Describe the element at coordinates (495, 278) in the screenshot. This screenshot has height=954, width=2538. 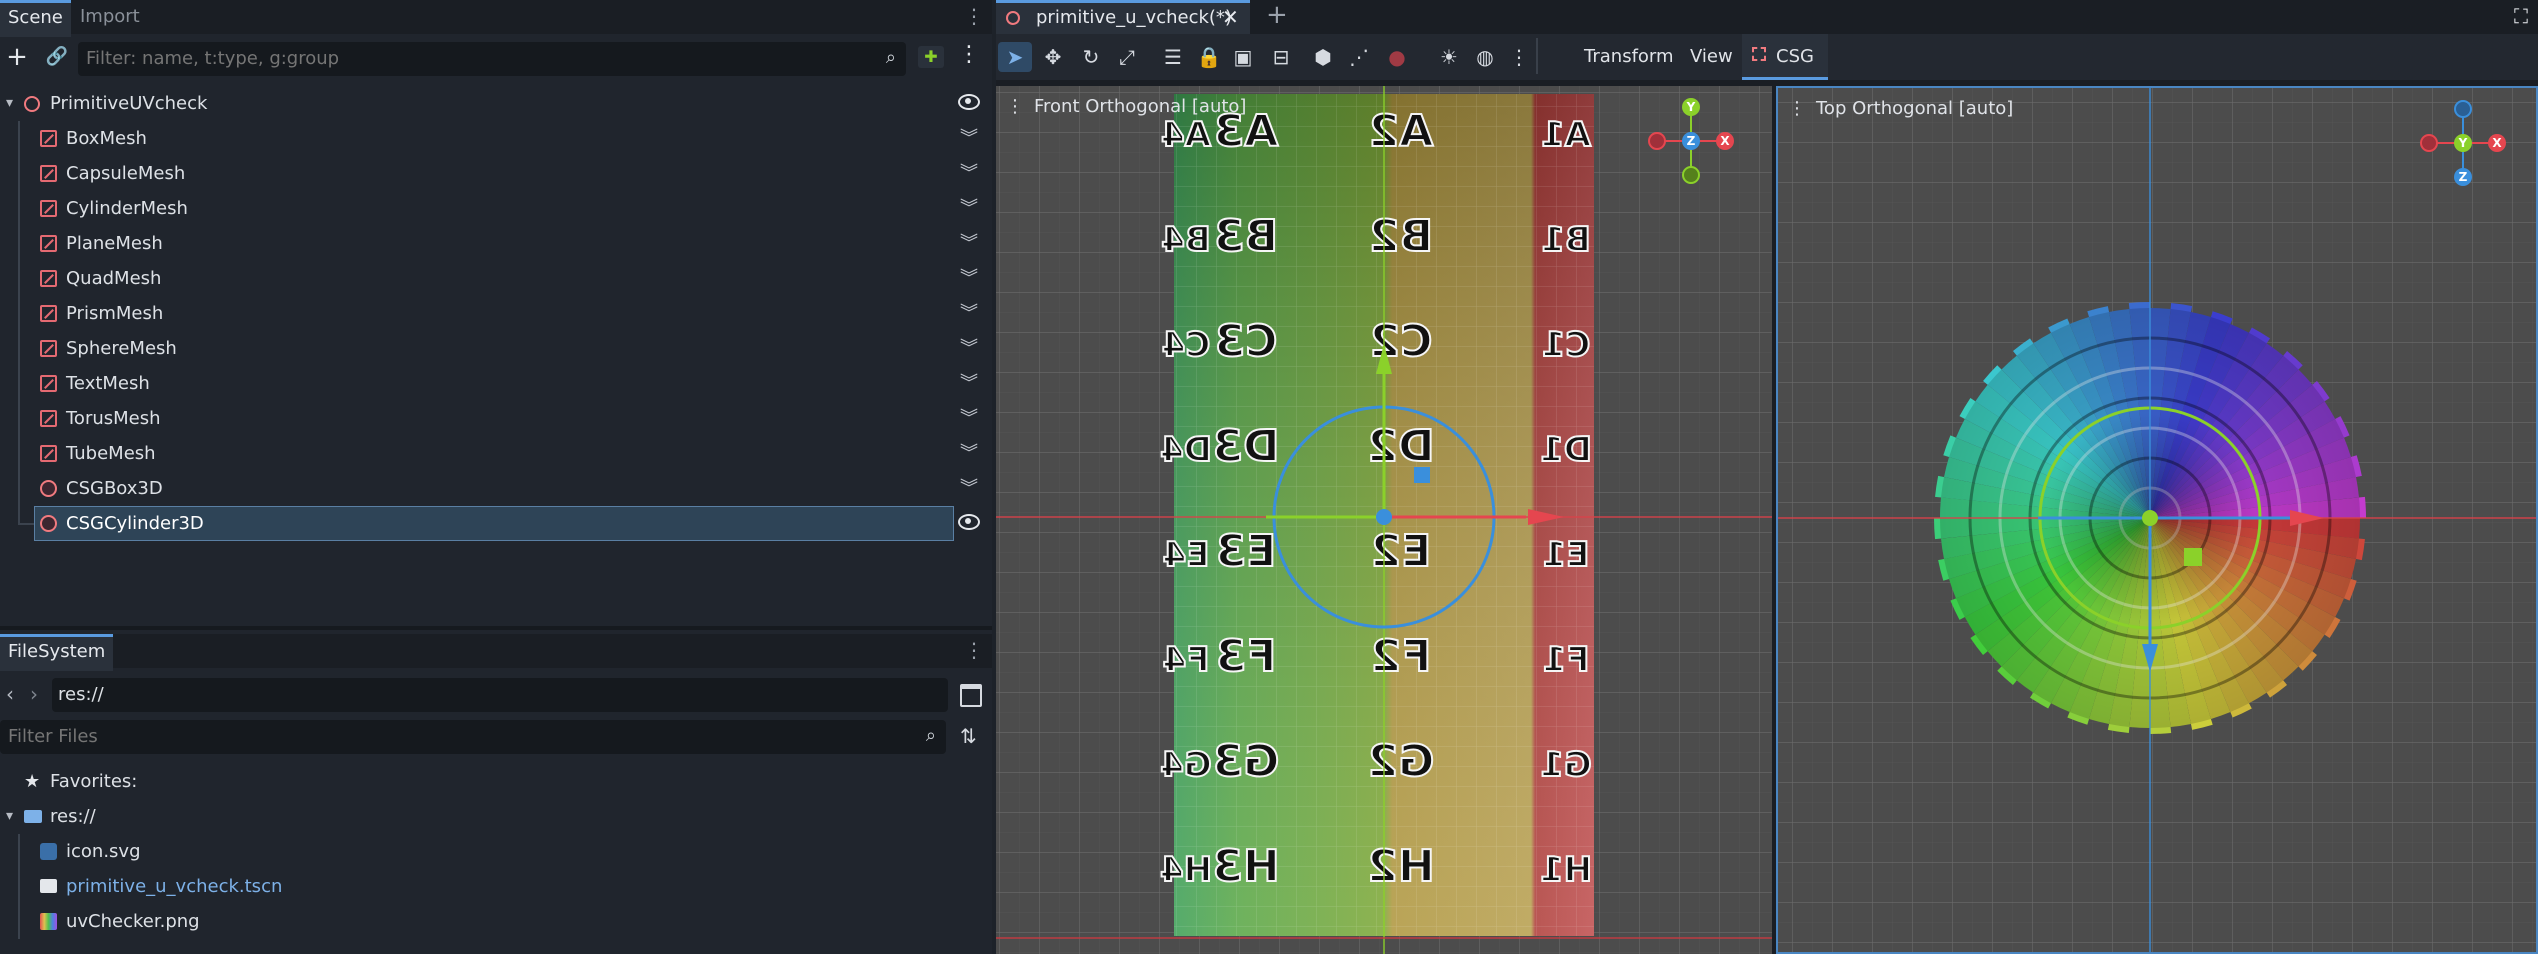
I see `tree-item-quadmesh: QuadMesh ︾` at that location.